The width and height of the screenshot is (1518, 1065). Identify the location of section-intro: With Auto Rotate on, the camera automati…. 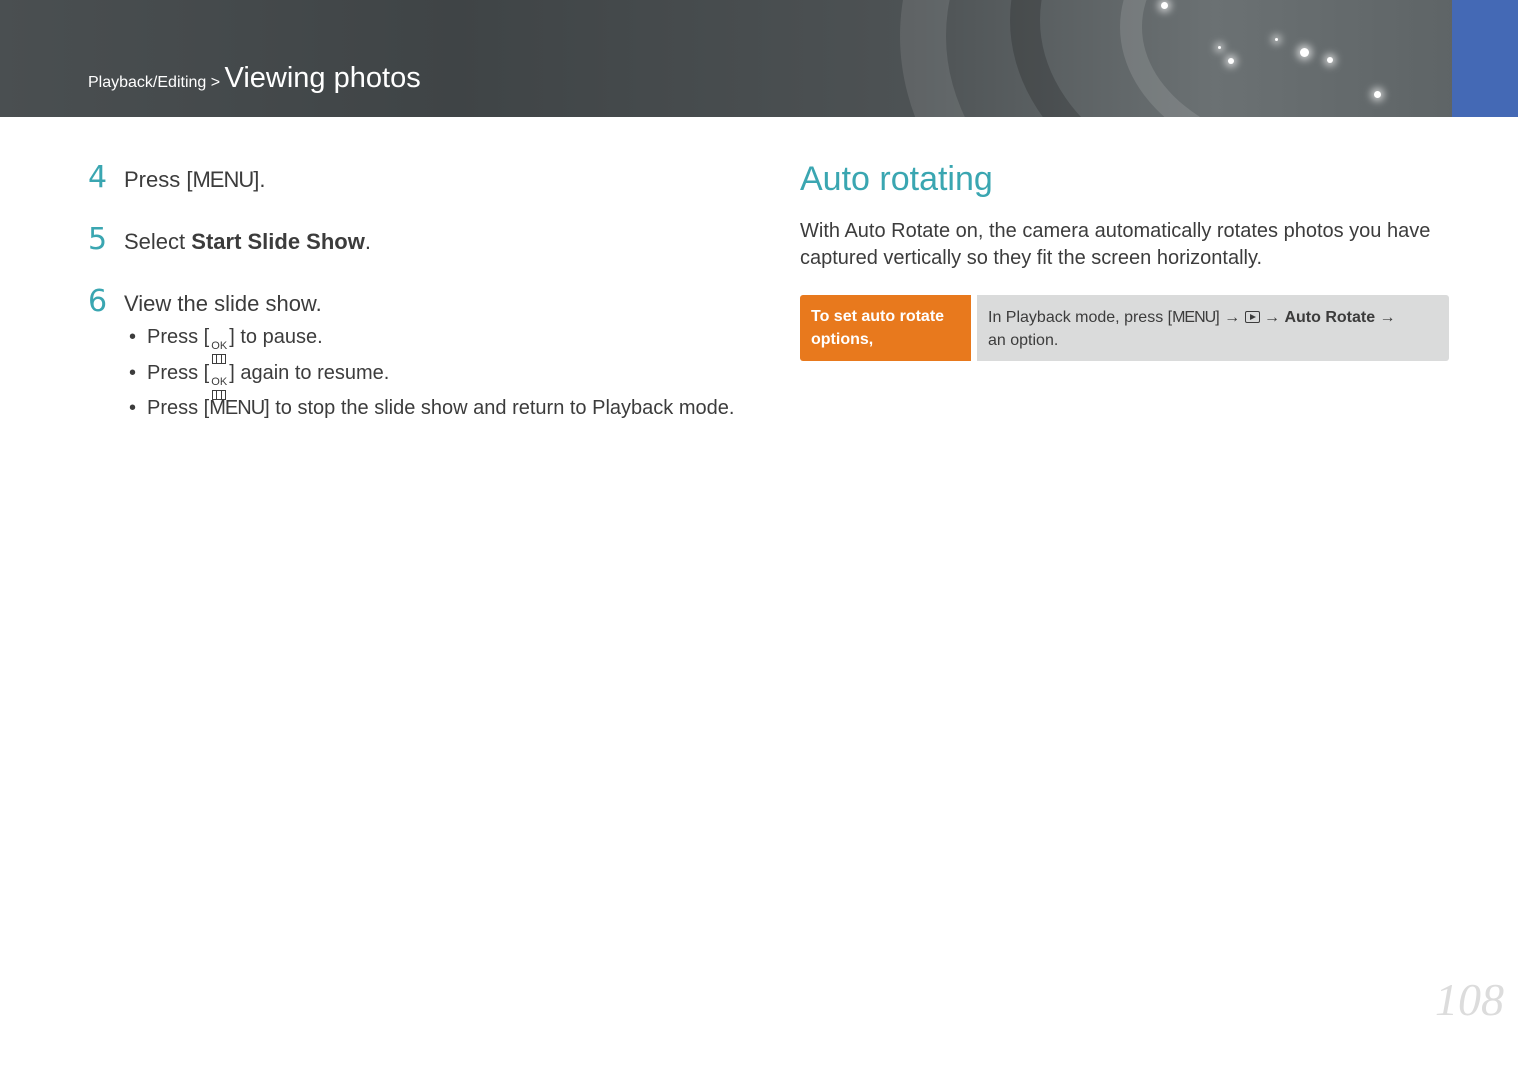
(1115, 244).